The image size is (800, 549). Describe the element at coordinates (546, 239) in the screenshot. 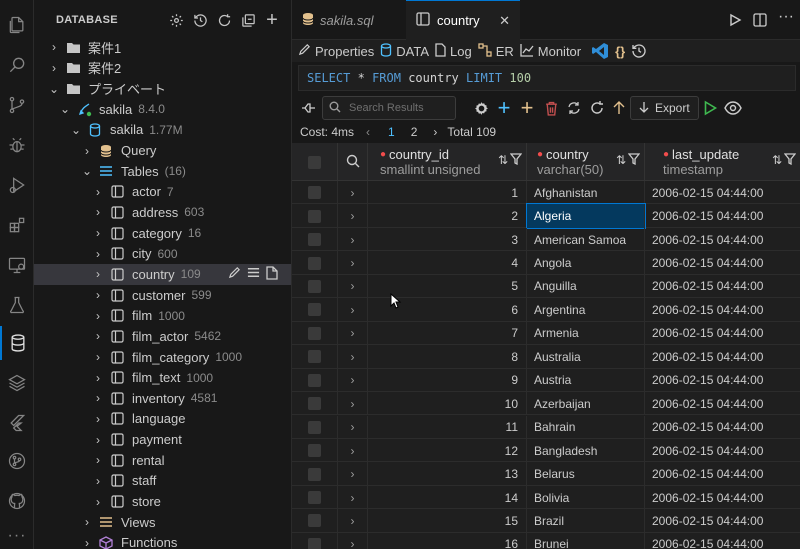

I see `table-row: › 3 American Samoa 2006-02-15 04:44:00` at that location.